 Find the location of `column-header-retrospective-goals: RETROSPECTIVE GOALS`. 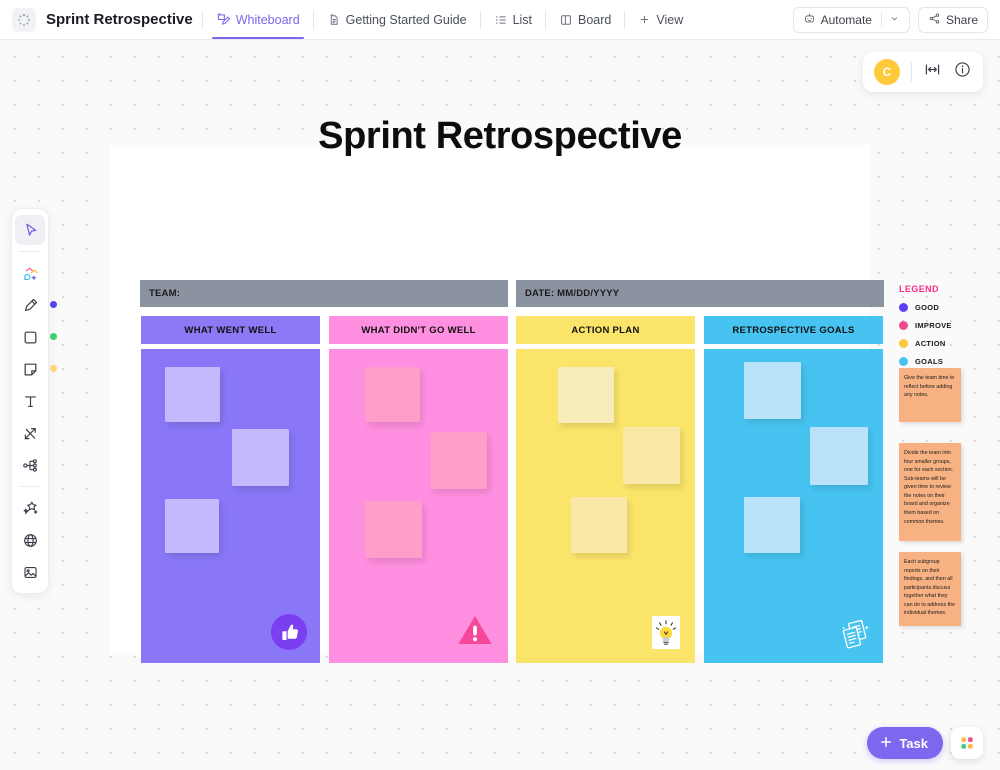

column-header-retrospective-goals: RETROSPECTIVE GOALS is located at coordinates (793, 330).